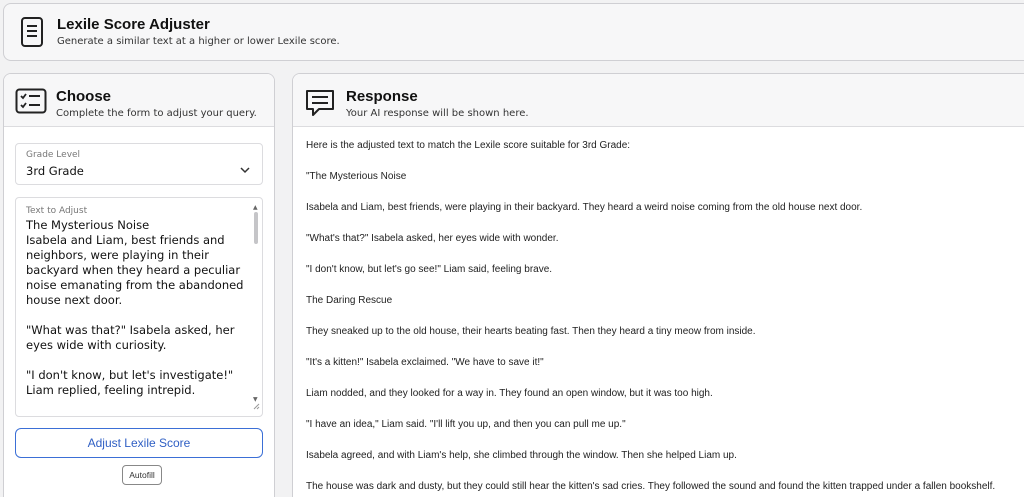 This screenshot has height=497, width=1024. Describe the element at coordinates (156, 113) in the screenshot. I see `choose-subtitle: Complete the form to adjust your query.` at that location.